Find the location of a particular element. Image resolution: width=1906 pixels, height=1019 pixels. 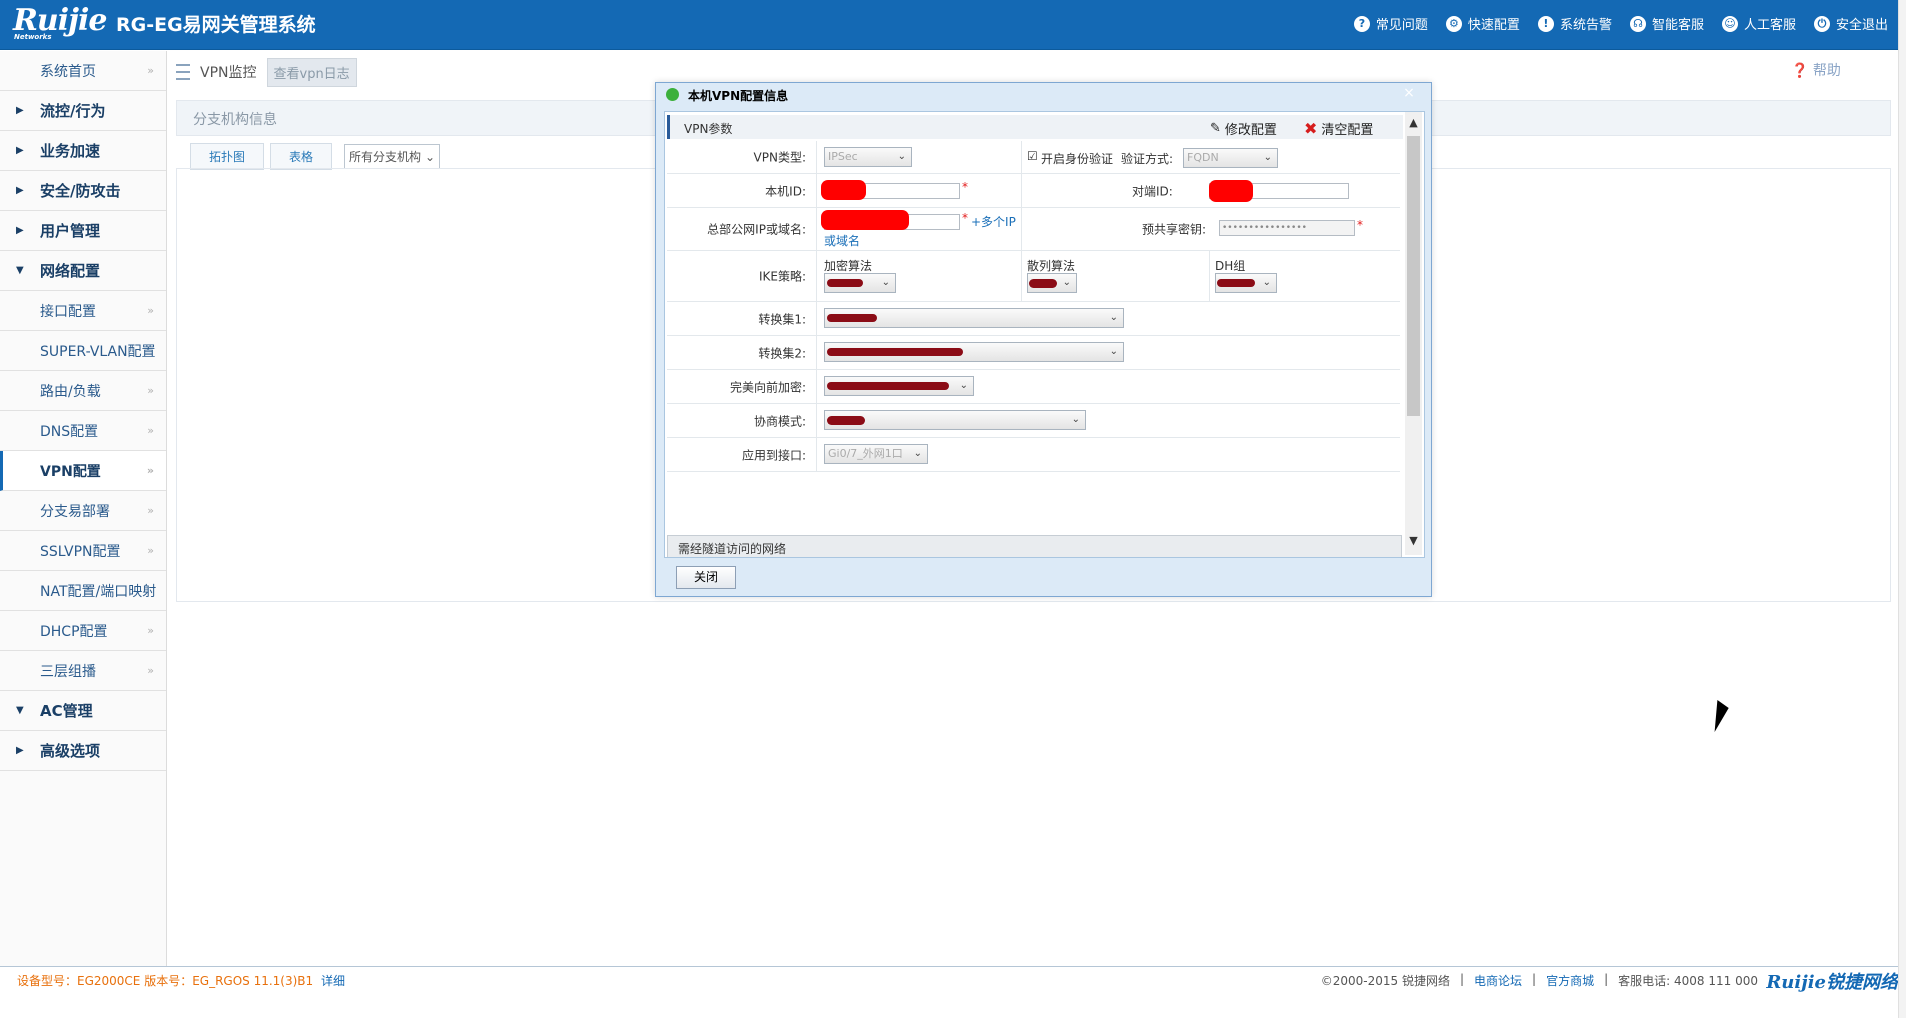

question-icon: ? is located at coordinates (1361, 23).